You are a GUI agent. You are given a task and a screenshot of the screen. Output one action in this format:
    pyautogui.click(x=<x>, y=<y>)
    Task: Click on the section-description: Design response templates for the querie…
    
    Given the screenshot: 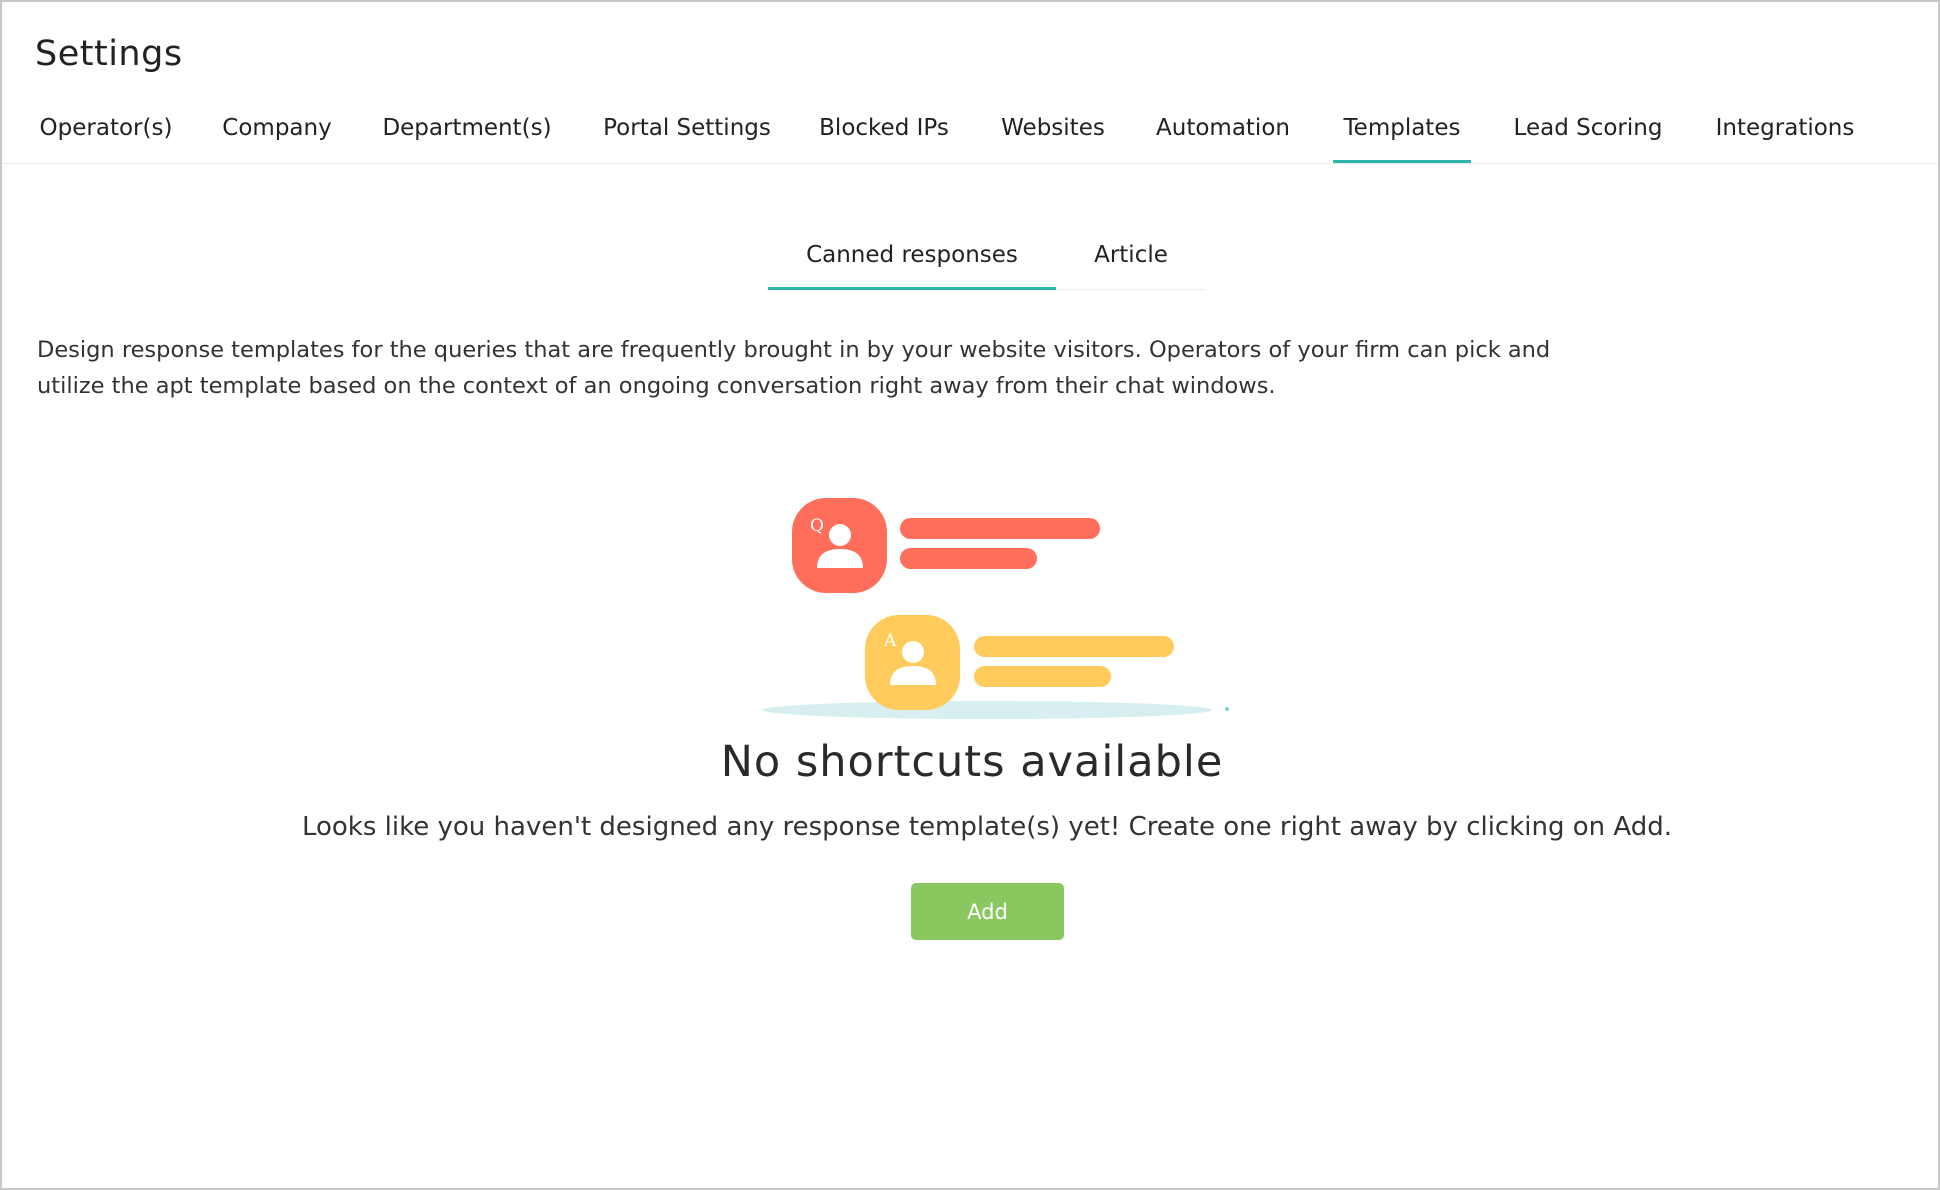 What is the action you would take?
    pyautogui.click(x=794, y=368)
    